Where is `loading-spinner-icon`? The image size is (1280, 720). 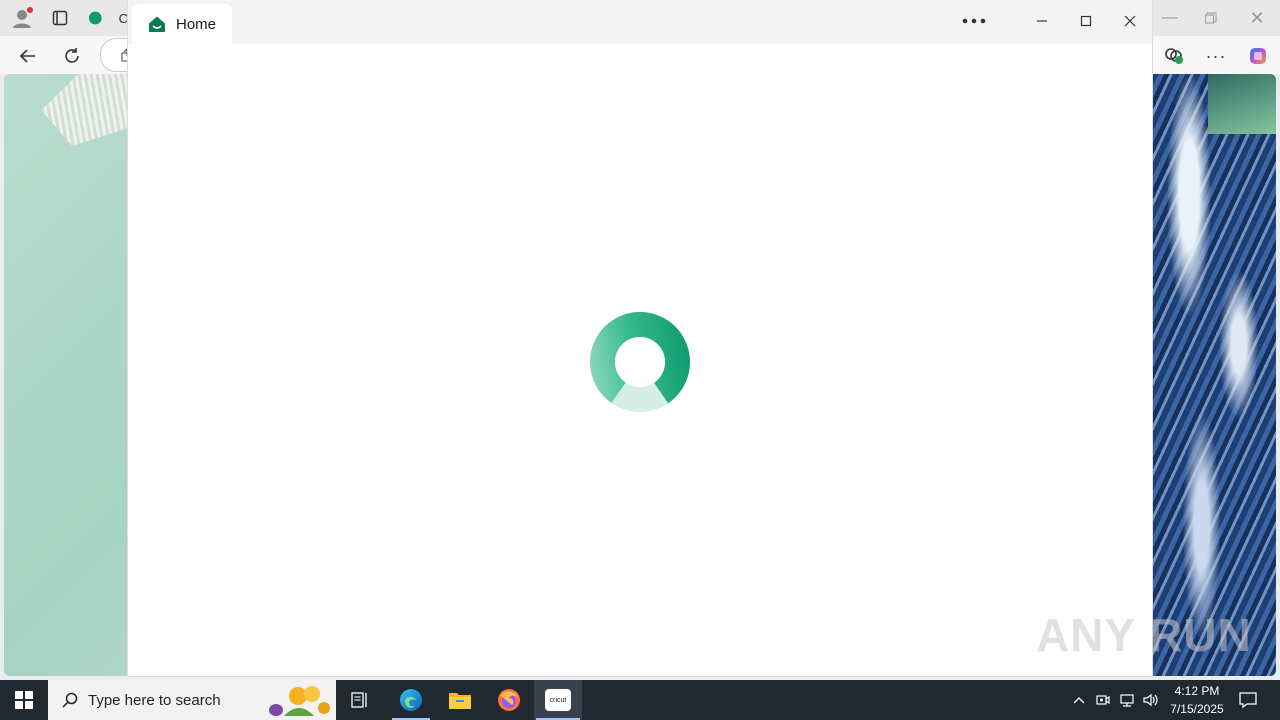 loading-spinner-icon is located at coordinates (640, 362).